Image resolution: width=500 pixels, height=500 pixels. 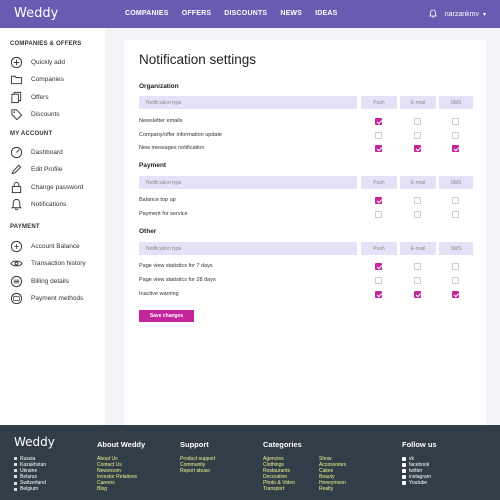 What do you see at coordinates (159, 294) in the screenshot?
I see `row-label: Inactive warning` at bounding box center [159, 294].